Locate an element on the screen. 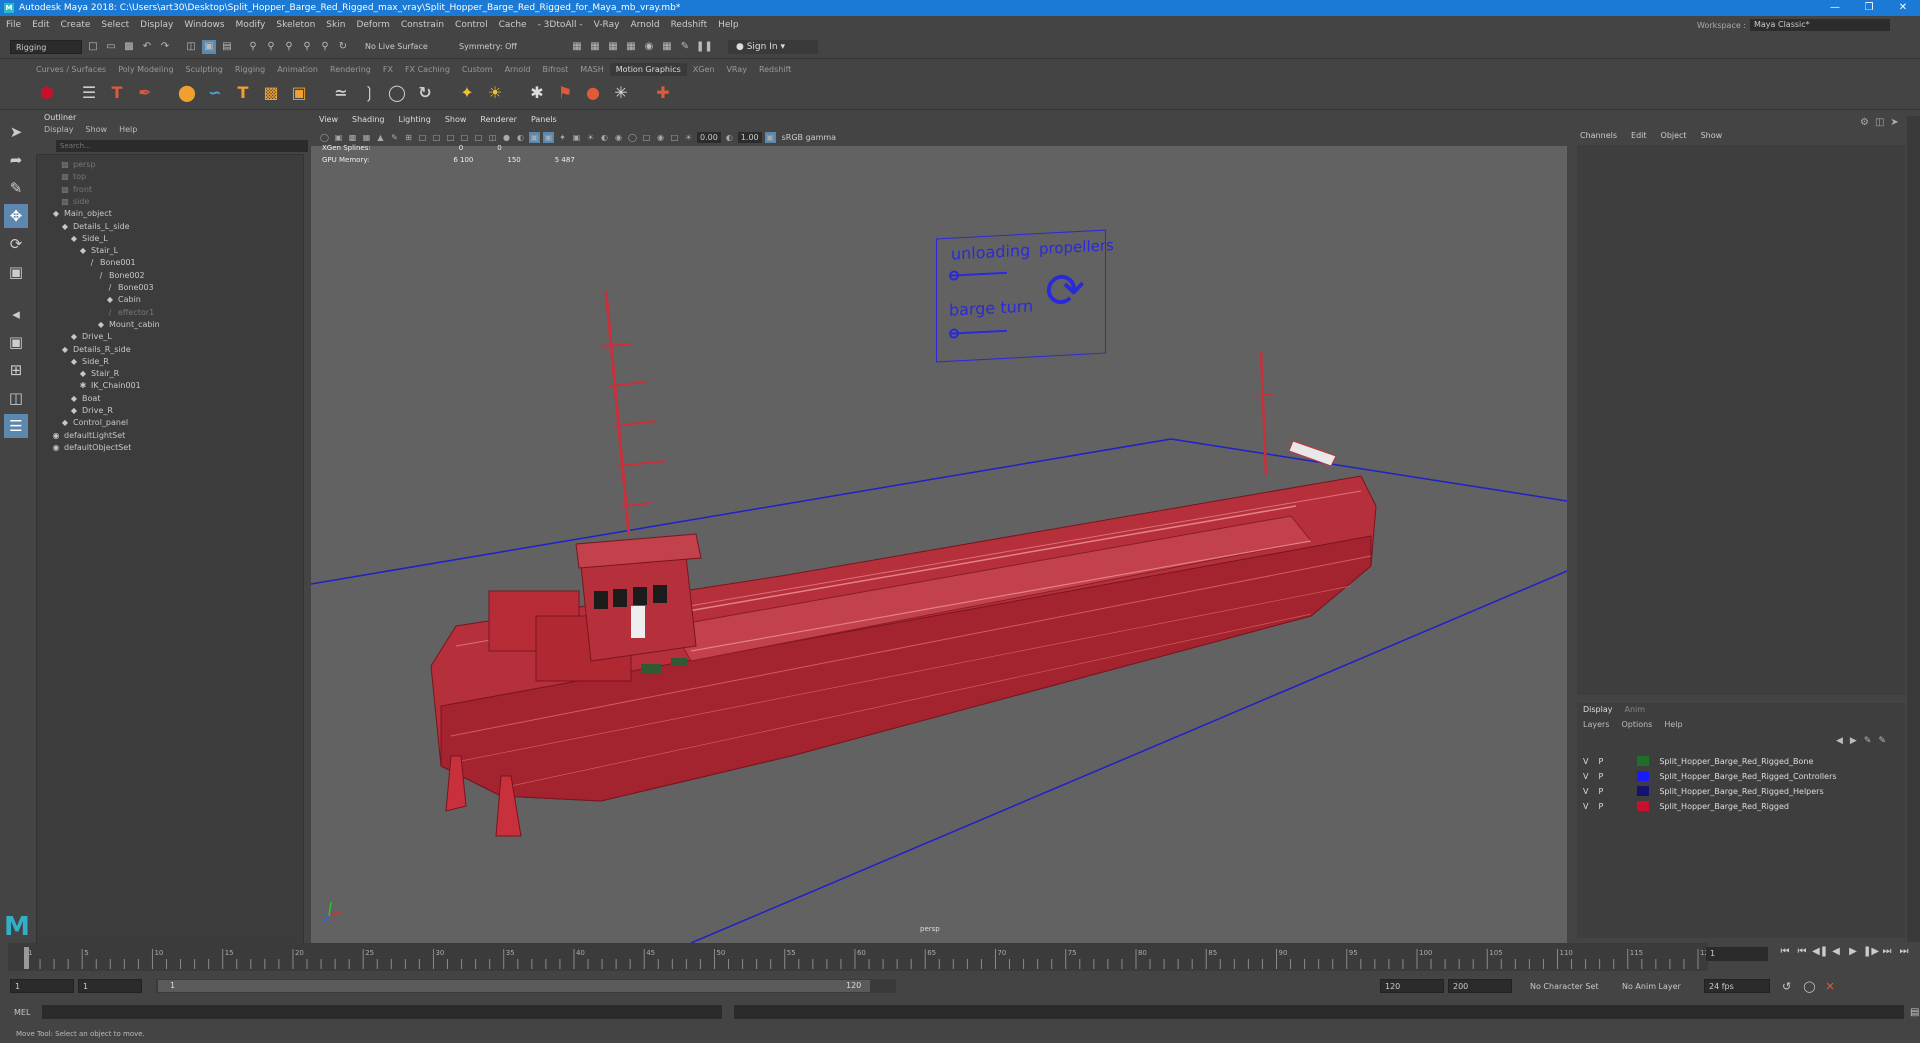  snap-surface-icon: ⚲ is located at coordinates (325, 47).